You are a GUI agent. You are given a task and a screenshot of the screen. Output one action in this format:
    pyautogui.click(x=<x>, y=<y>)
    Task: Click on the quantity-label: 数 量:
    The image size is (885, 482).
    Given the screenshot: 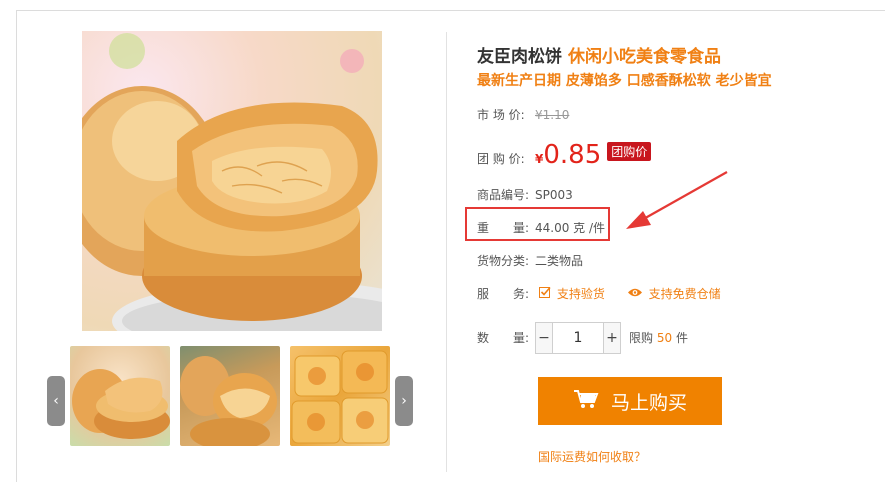 What is the action you would take?
    pyautogui.click(x=503, y=337)
    